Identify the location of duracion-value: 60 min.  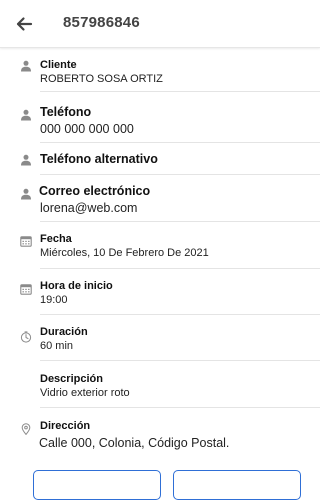
(57, 346).